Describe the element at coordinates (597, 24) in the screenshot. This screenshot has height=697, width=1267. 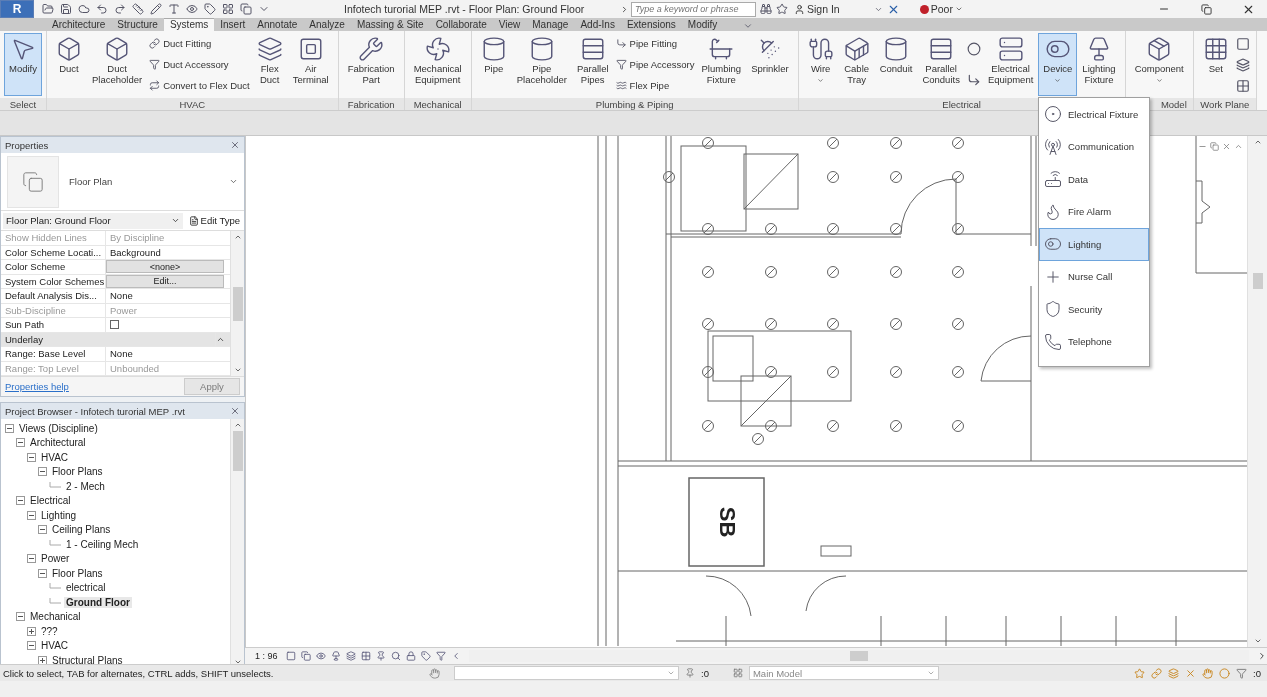
I see `ribbon-tab: Add-Ins` at that location.